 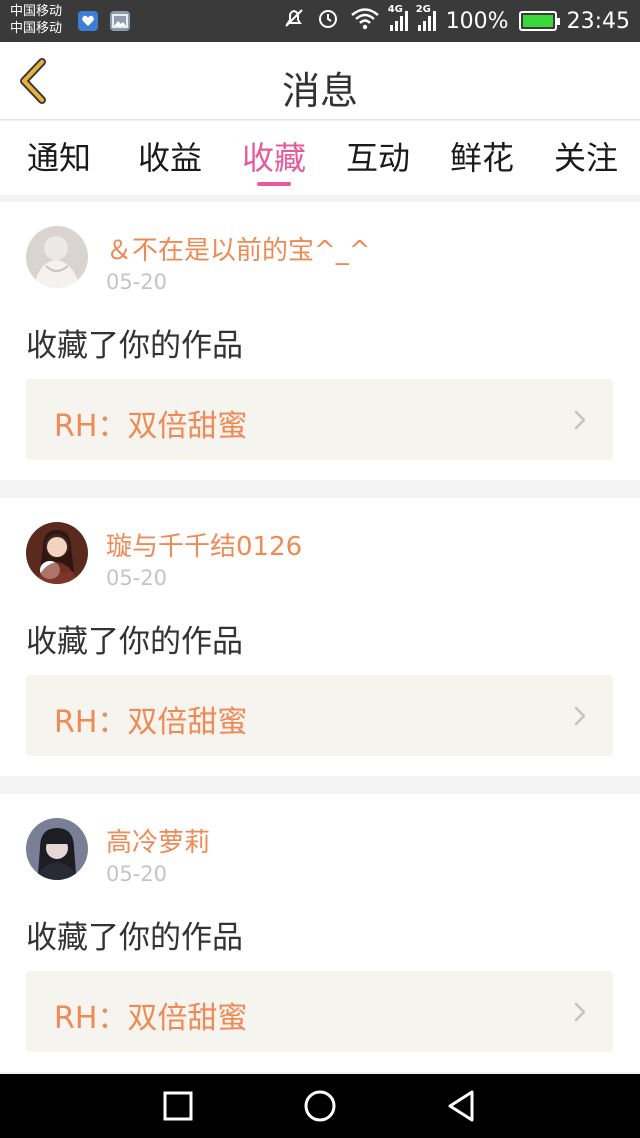 I want to click on page-title: 消息, so click(x=319, y=91).